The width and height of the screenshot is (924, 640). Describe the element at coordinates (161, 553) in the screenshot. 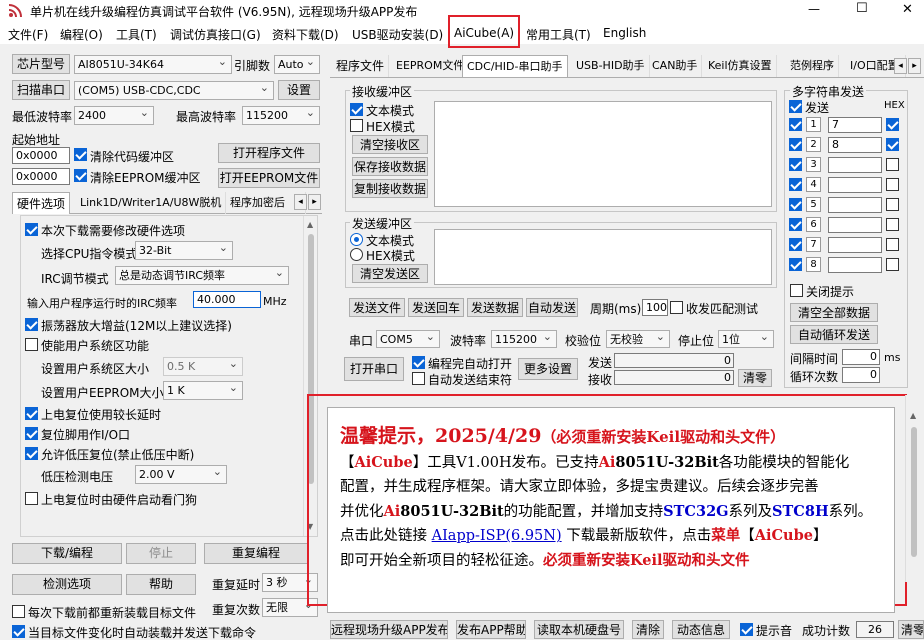

I see `stop-button: 停止` at that location.